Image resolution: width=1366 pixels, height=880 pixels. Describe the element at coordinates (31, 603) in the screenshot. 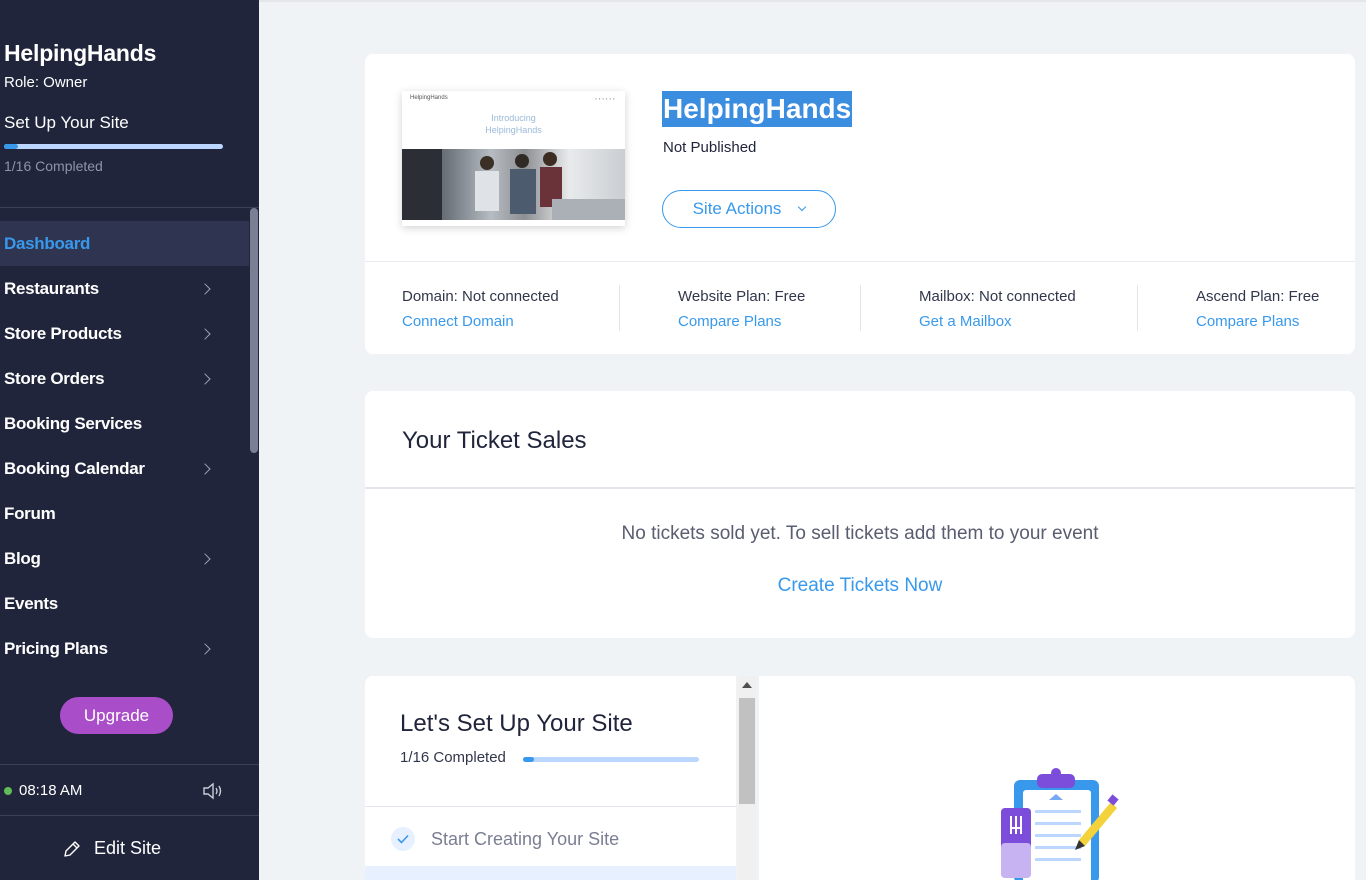

I see `sidebar-item-label: Events` at that location.